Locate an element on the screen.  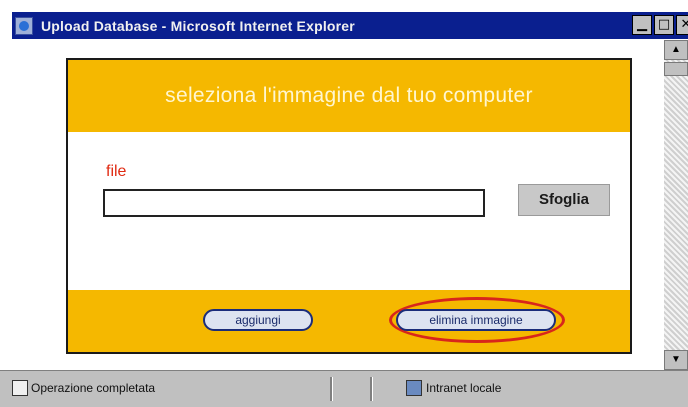
vertical-scrollbar: ▲ ▼ is located at coordinates (676, 205).